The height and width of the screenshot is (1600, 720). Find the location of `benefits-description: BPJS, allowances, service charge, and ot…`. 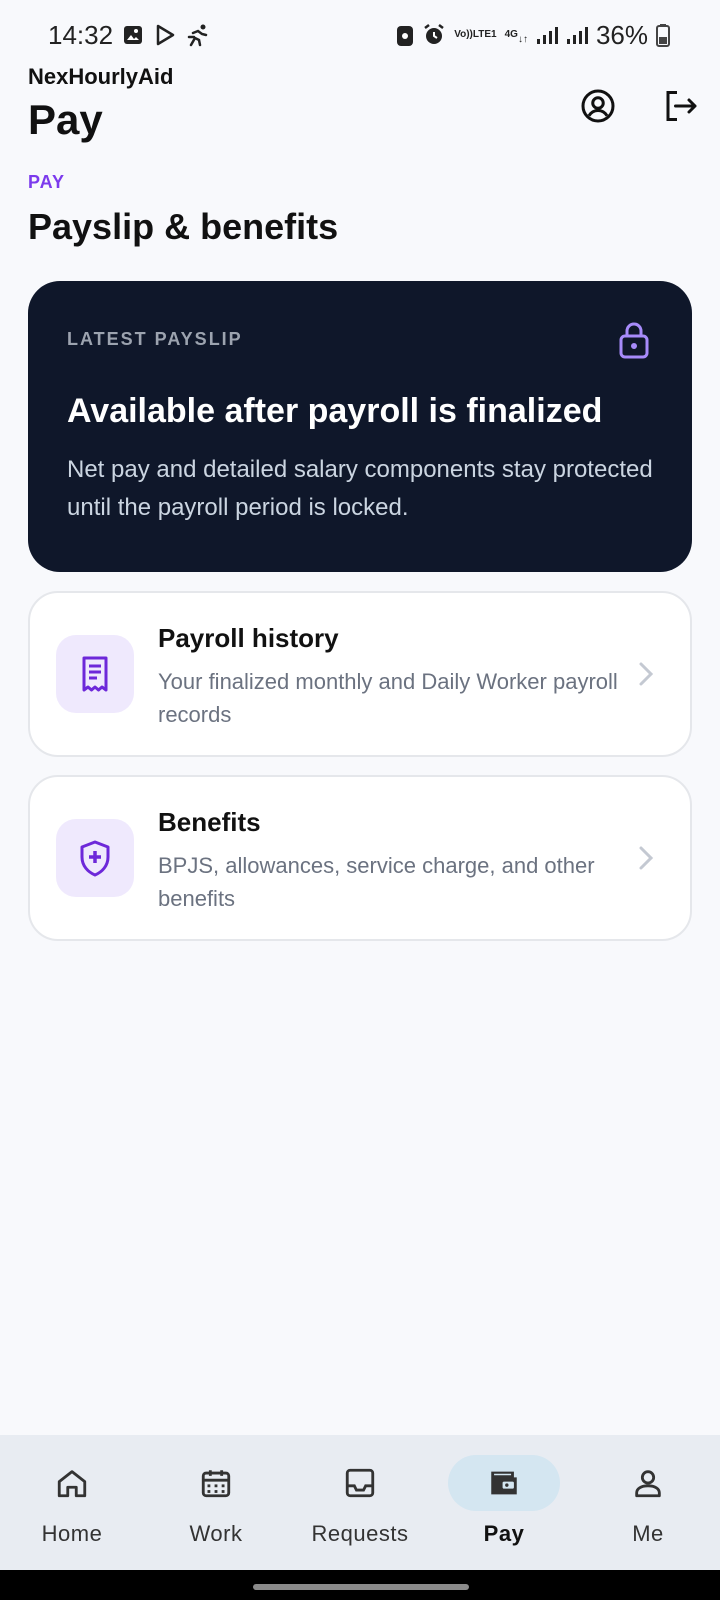

benefits-description: BPJS, allowances, service charge, and ot… is located at coordinates (376, 882).